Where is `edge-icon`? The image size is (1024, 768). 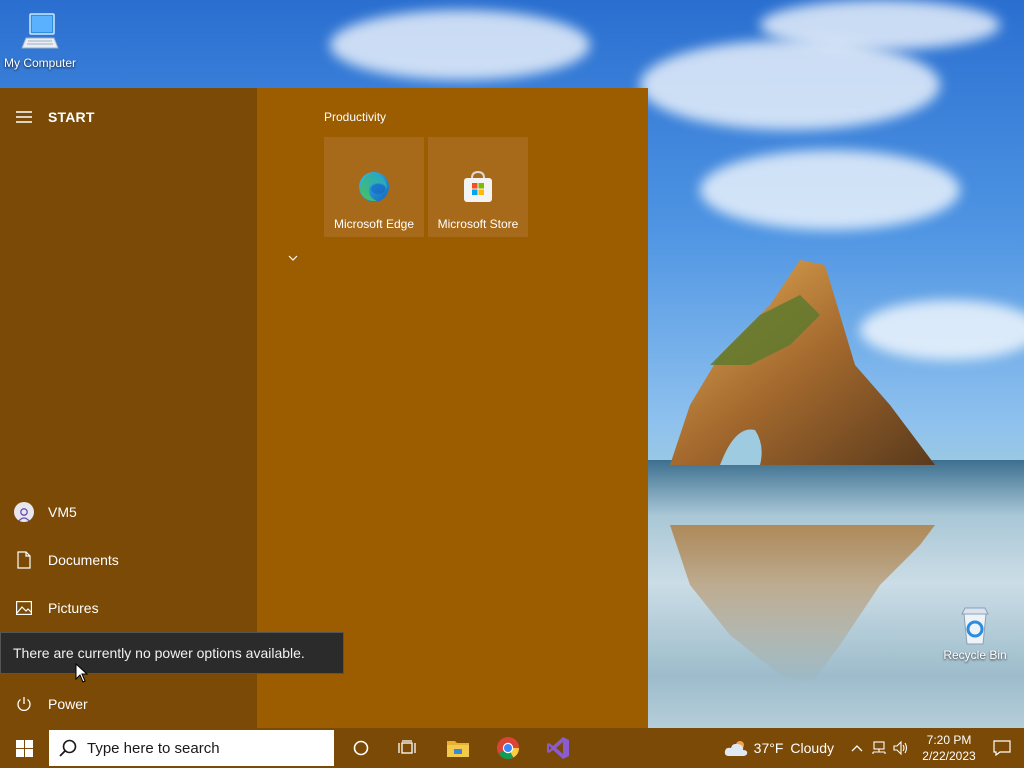 edge-icon is located at coordinates (374, 187).